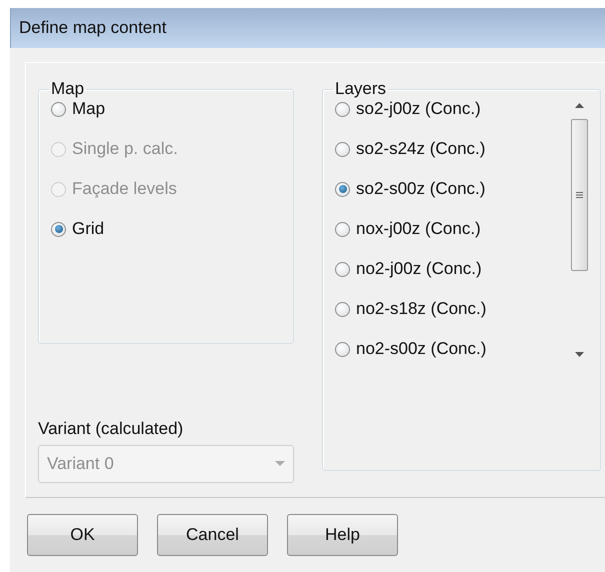 This screenshot has width=605, height=572. Describe the element at coordinates (280, 464) in the screenshot. I see `caret-icon` at that location.